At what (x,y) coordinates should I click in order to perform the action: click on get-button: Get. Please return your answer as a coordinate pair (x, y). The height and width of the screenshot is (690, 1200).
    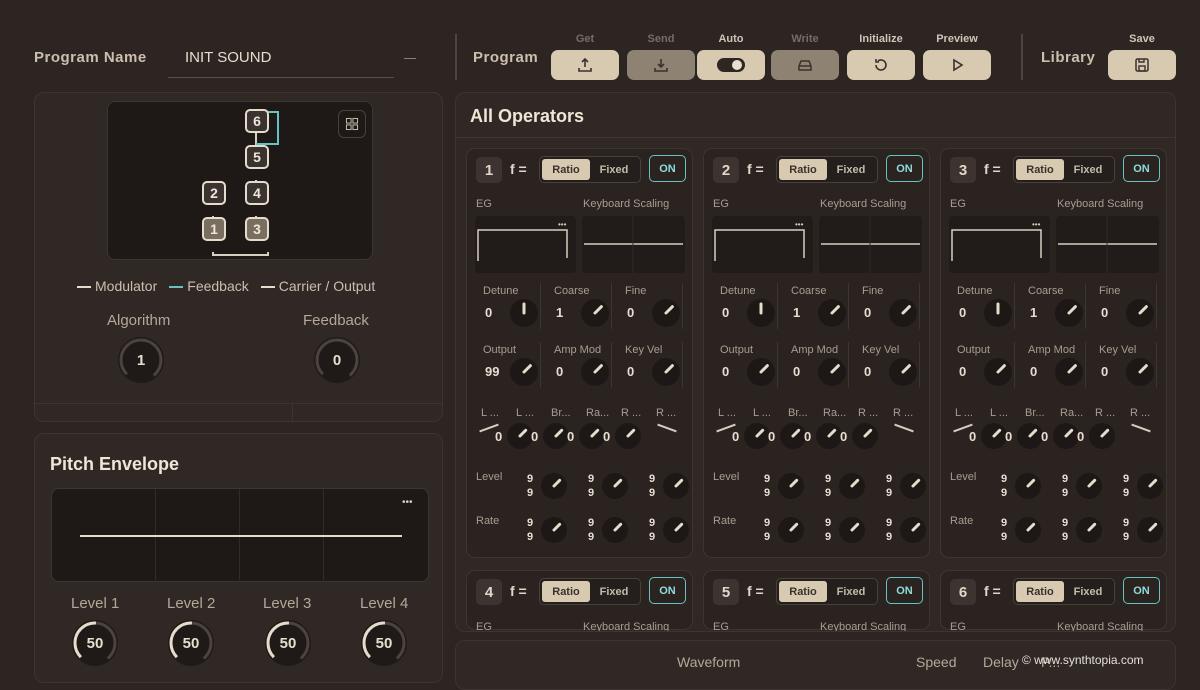
    Looking at the image, I should click on (585, 56).